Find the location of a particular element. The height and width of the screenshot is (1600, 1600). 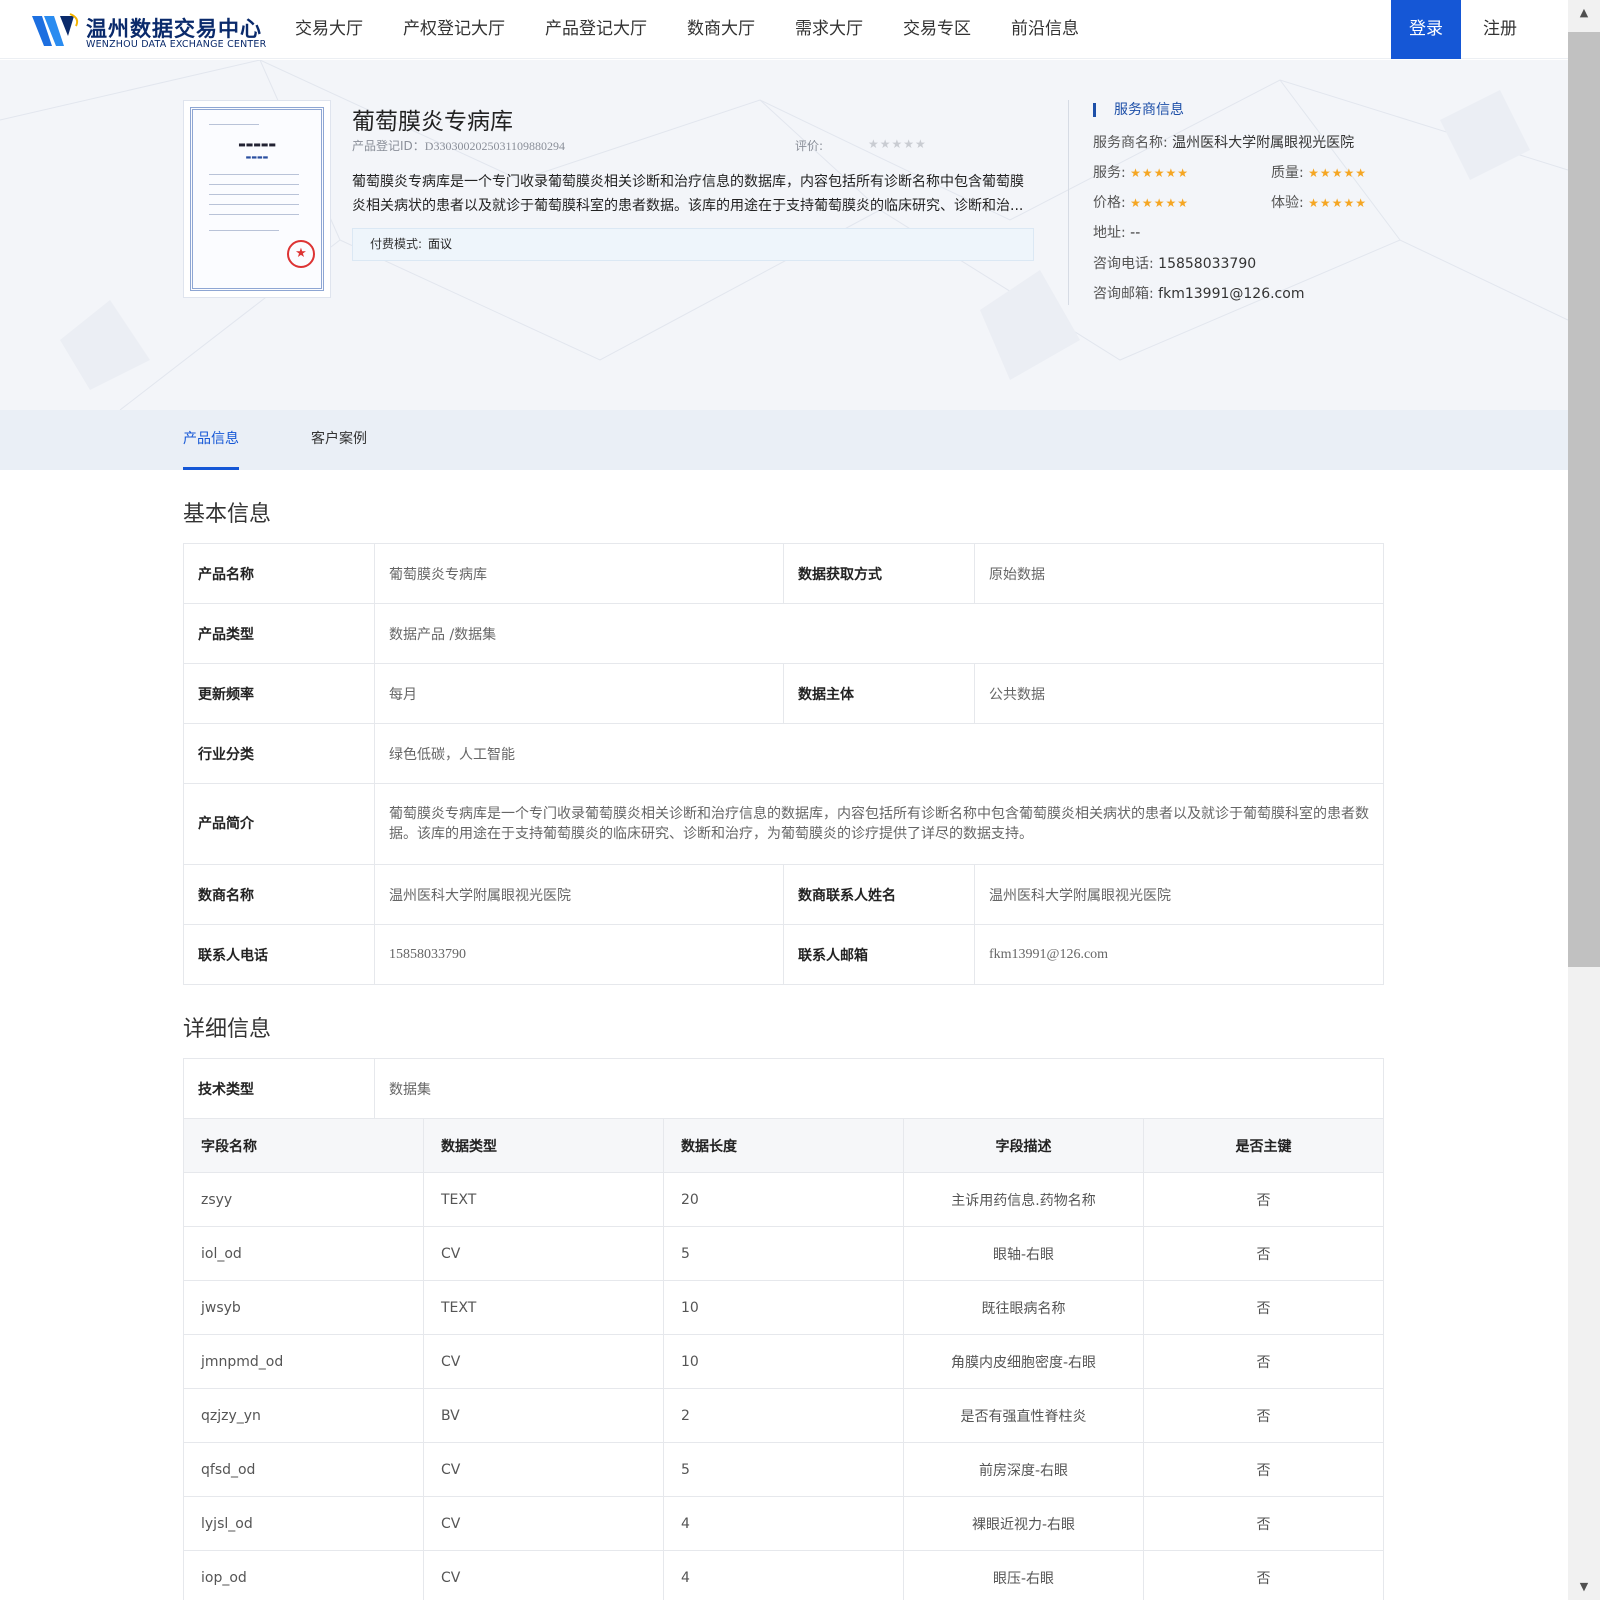

acquire-method-key: 数据获取方式 is located at coordinates (879, 573).